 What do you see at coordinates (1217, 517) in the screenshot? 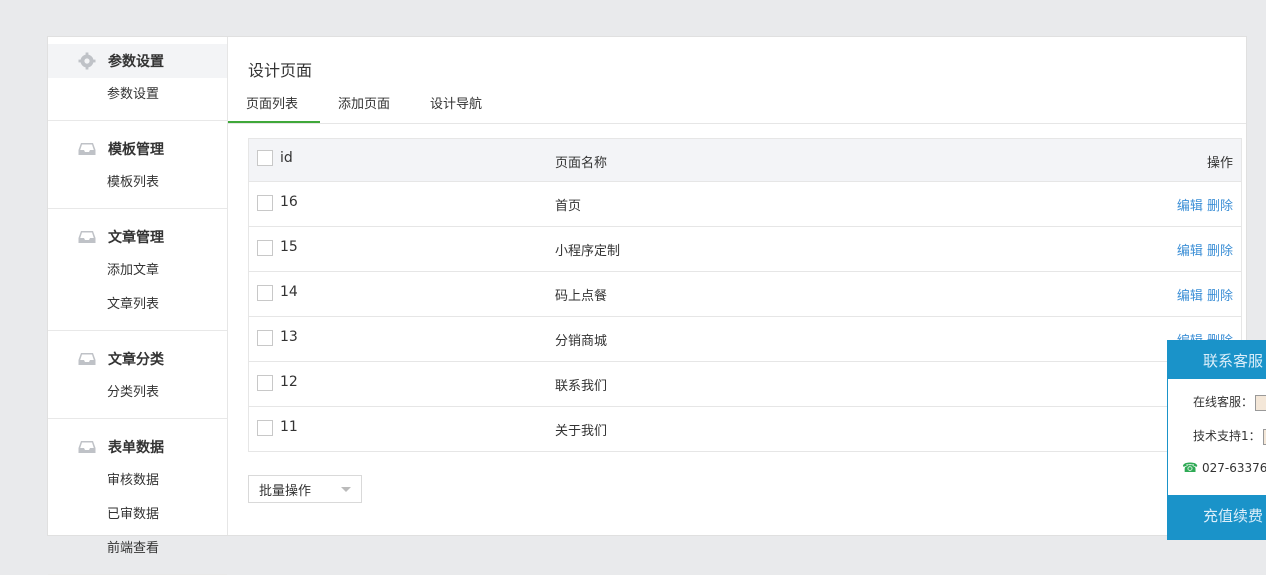
I see `recharge-button: 充值续费` at bounding box center [1217, 517].